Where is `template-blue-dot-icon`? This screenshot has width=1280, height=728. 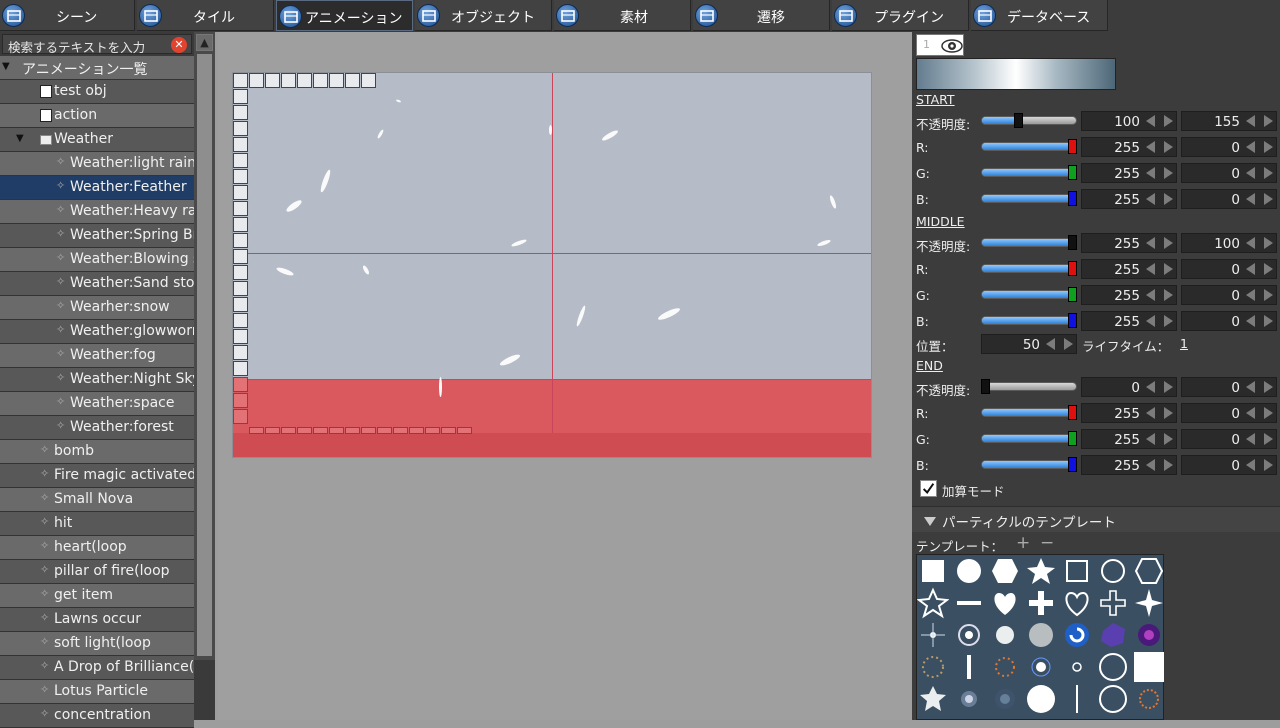
template-blue-dot-icon is located at coordinates (1005, 699).